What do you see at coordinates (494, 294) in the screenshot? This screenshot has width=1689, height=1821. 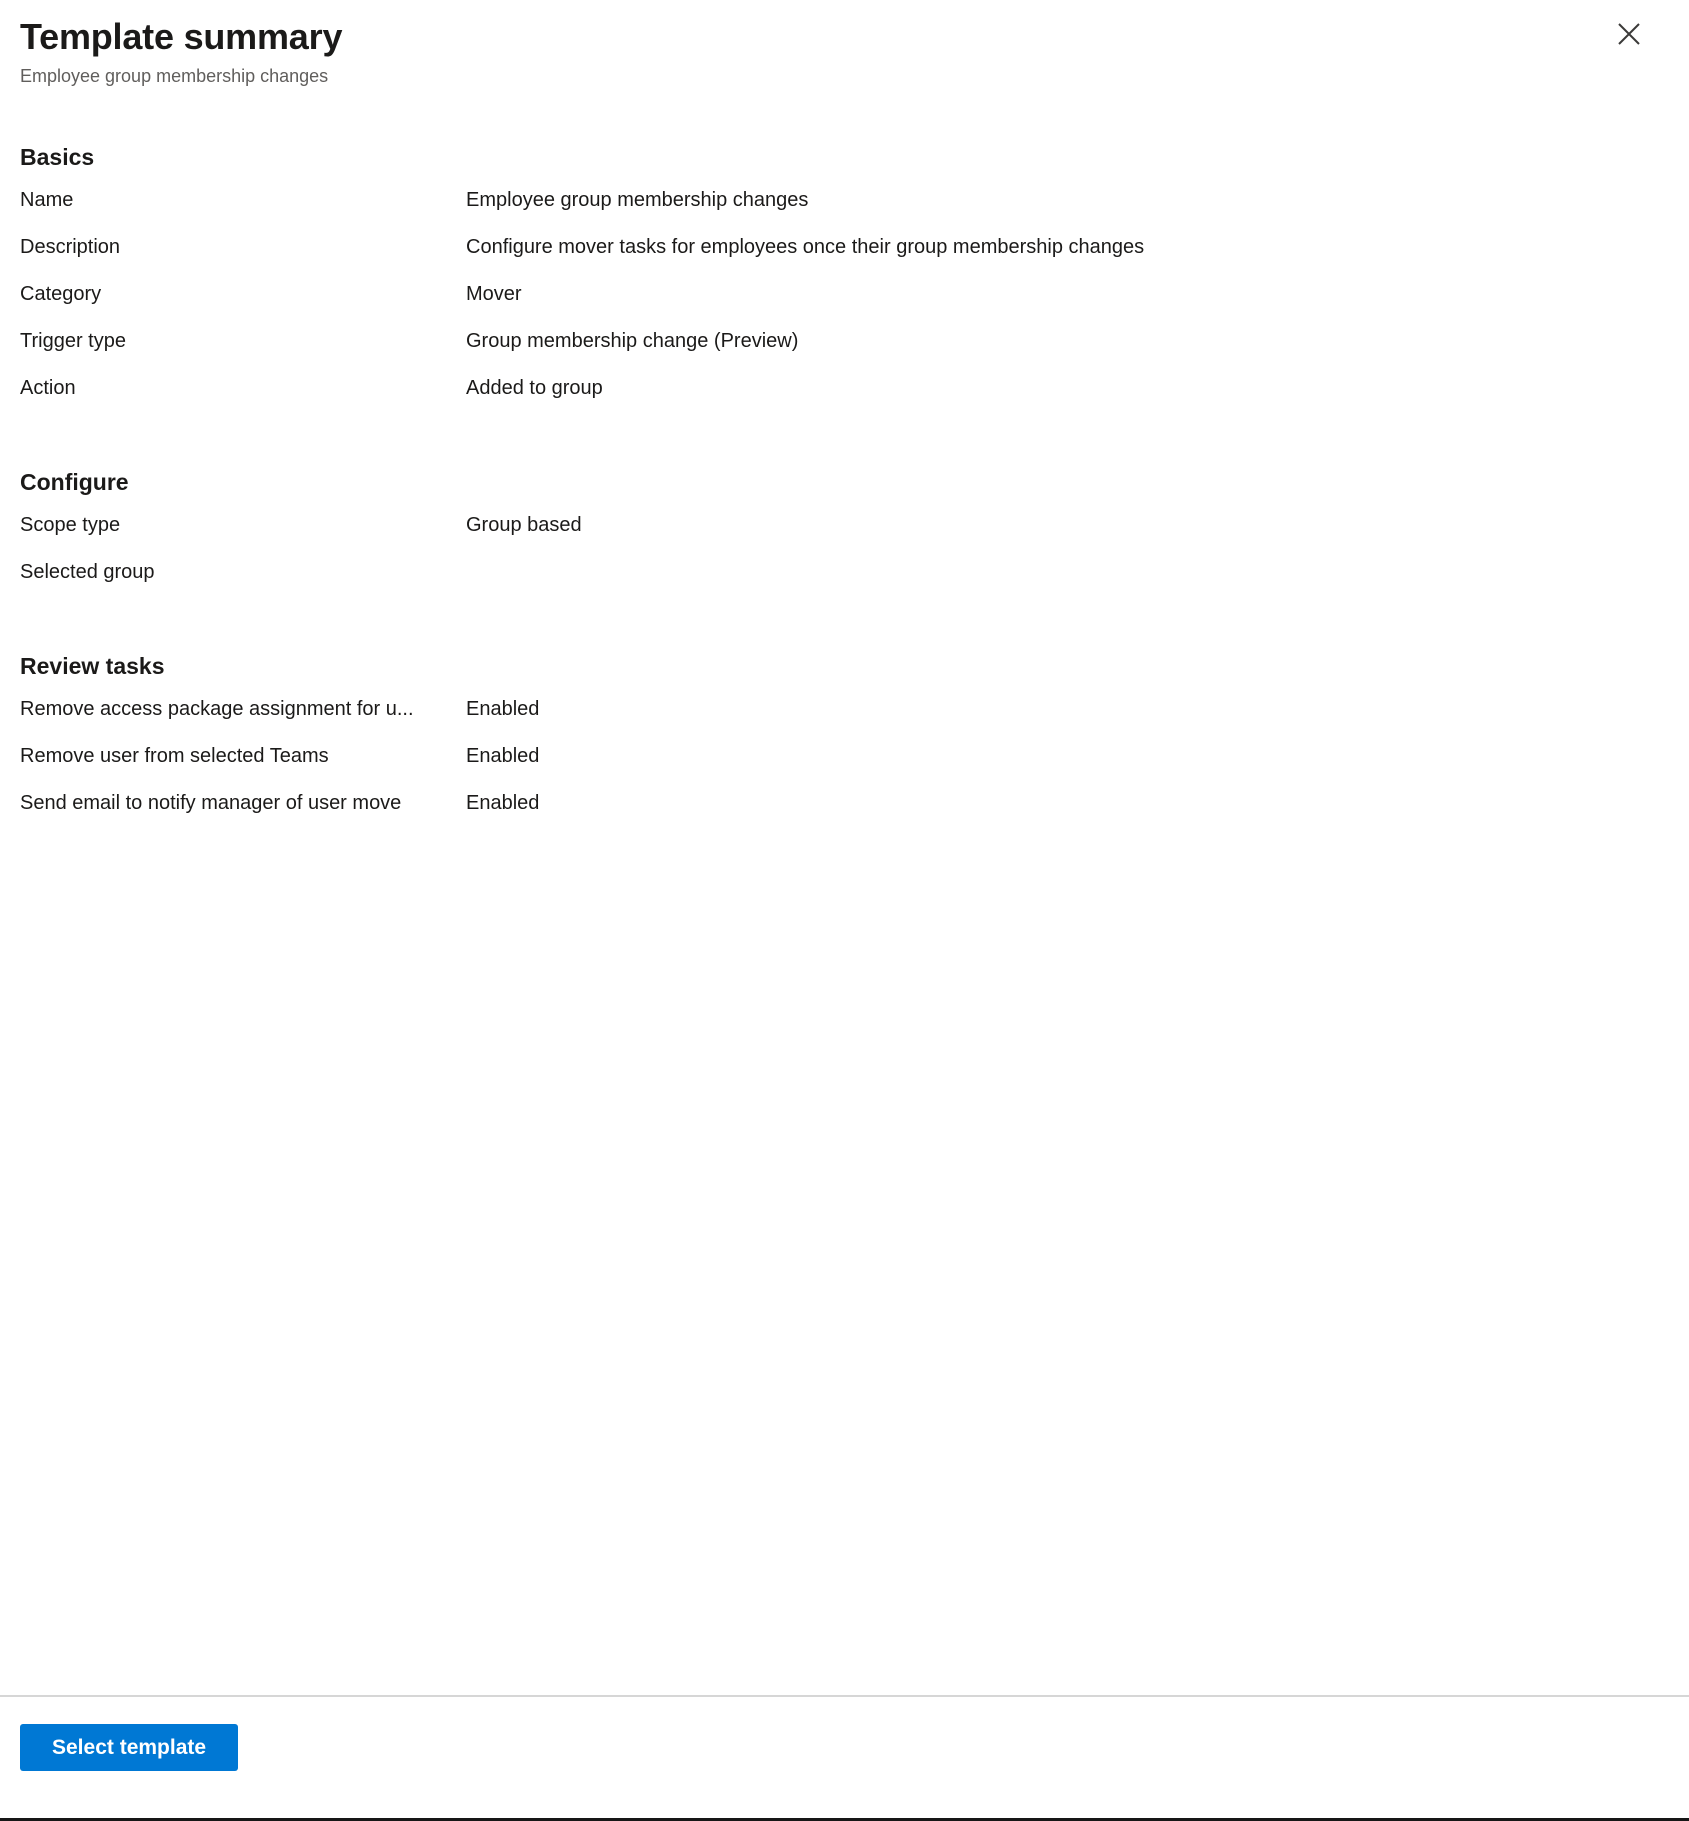 I see `row-value: Mover` at bounding box center [494, 294].